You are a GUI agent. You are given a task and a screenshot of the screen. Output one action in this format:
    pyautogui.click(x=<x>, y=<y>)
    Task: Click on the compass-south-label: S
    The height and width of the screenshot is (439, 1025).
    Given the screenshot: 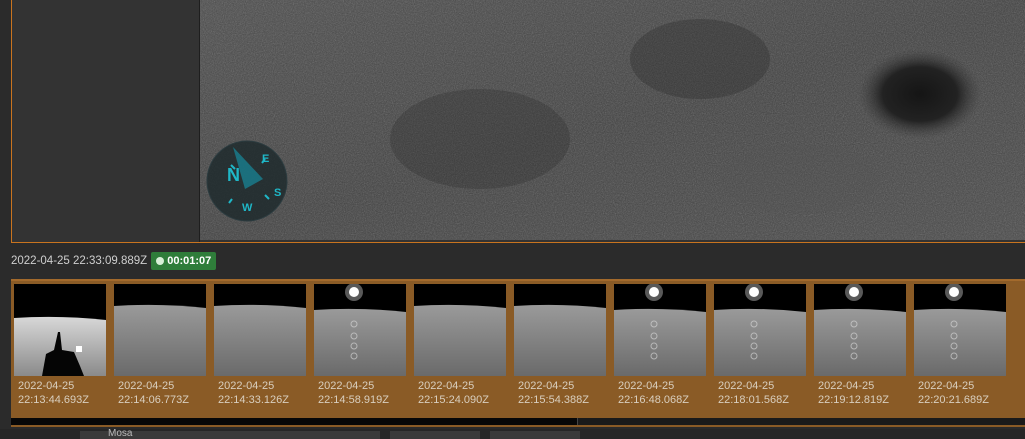 What is the action you would take?
    pyautogui.click(x=277, y=193)
    